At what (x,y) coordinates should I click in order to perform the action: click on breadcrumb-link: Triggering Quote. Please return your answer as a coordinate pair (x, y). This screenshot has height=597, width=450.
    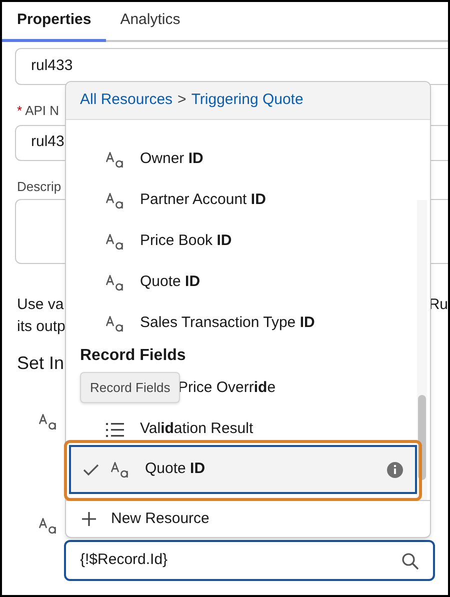
    Looking at the image, I should click on (247, 100).